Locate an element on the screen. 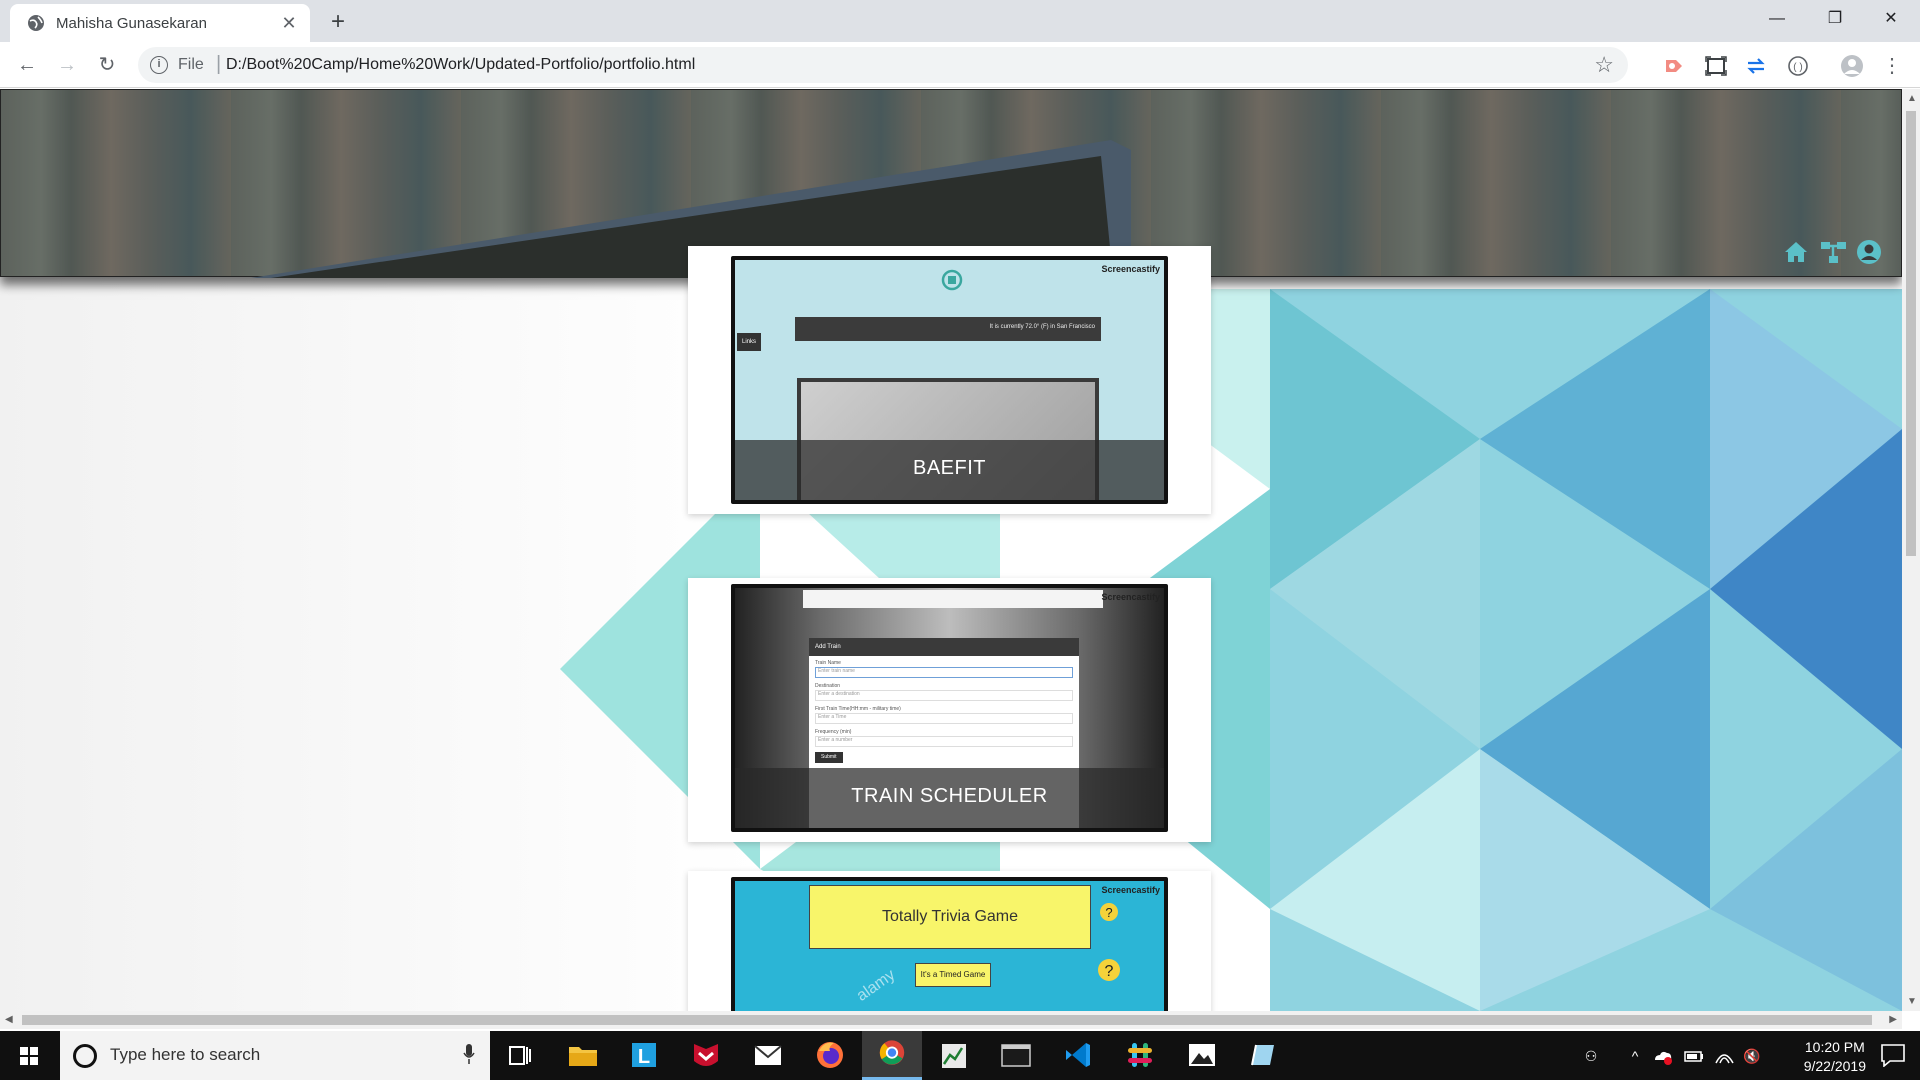 The height and width of the screenshot is (1080, 1920). minimize-button: — is located at coordinates (1777, 19).